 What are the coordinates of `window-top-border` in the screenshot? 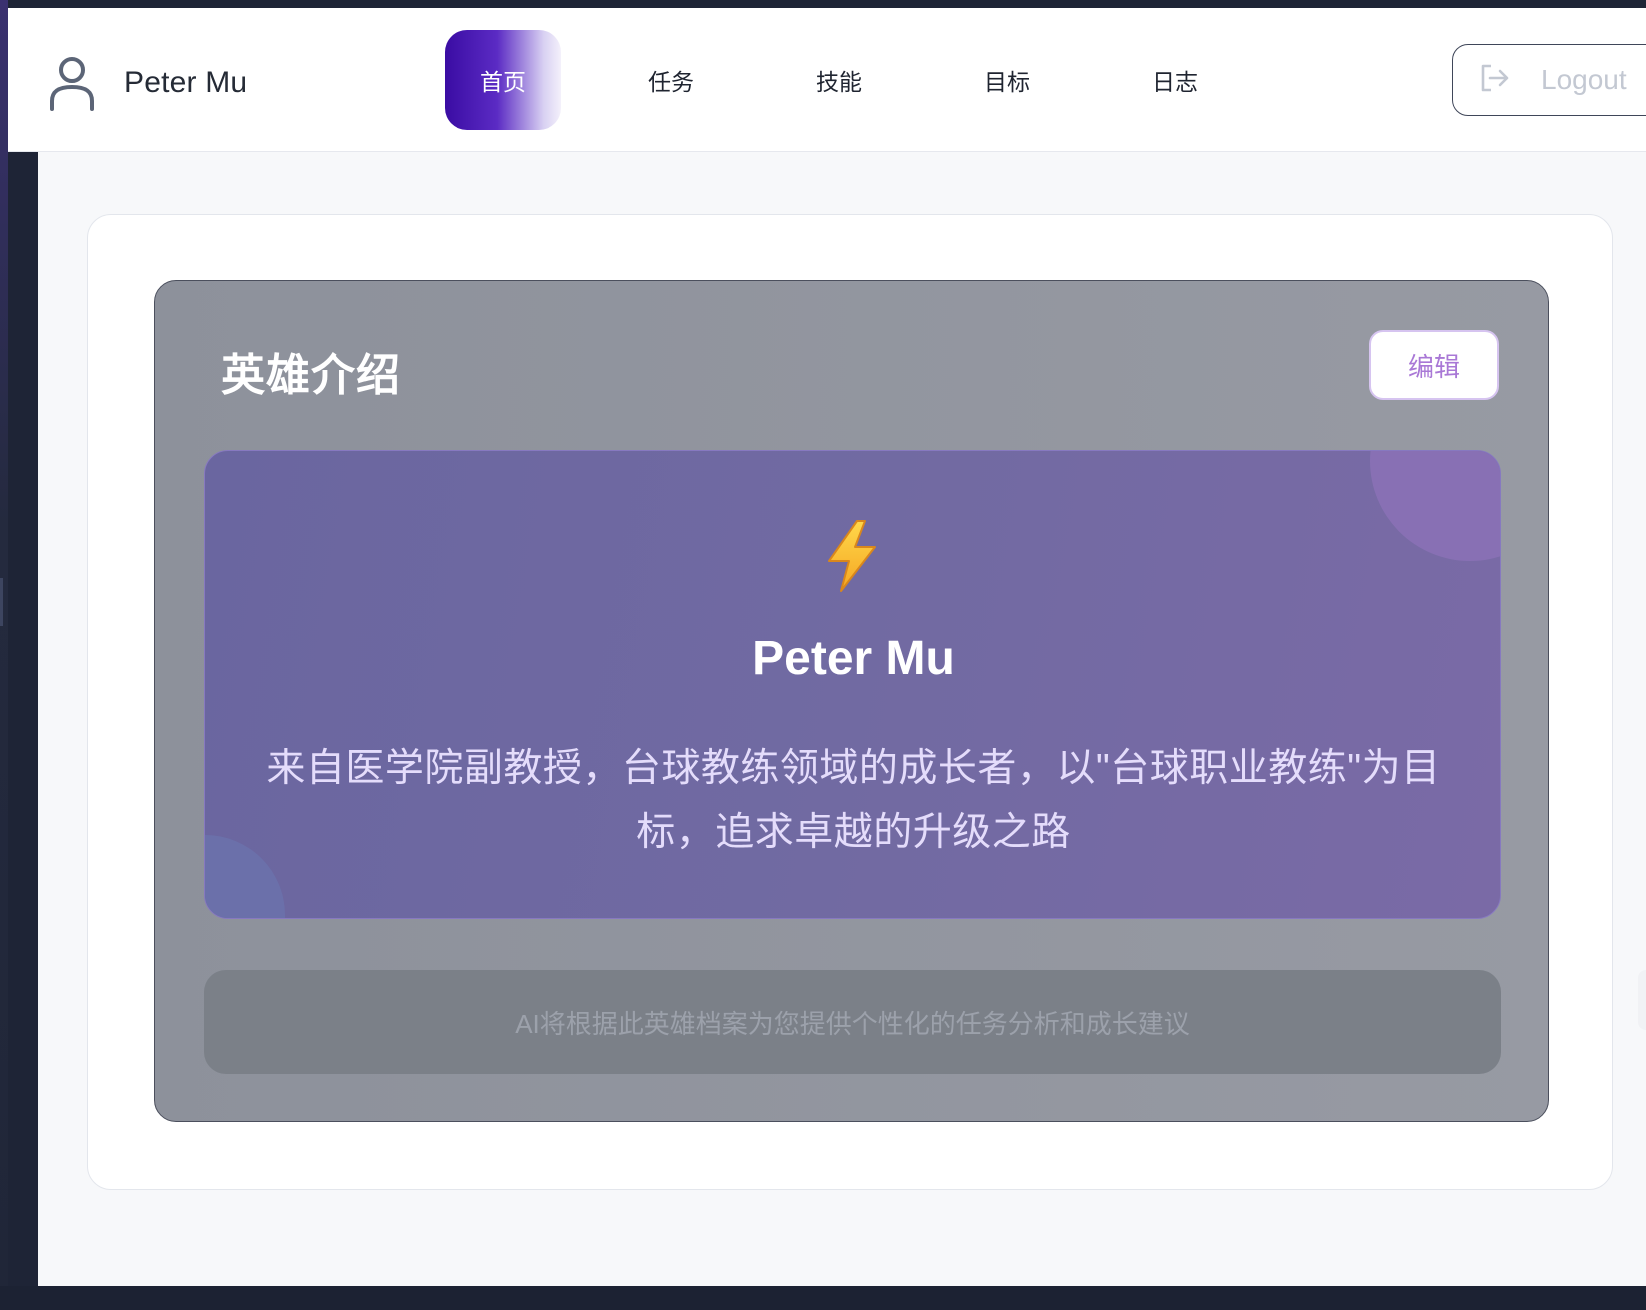 It's located at (823, 4).